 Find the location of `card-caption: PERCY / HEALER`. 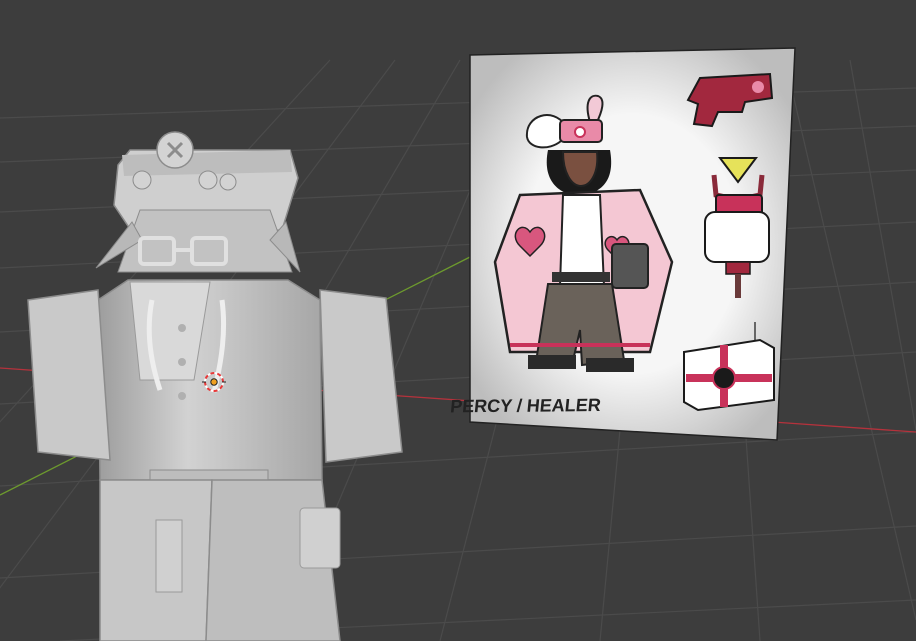

card-caption: PERCY / HEALER is located at coordinates (525, 405).